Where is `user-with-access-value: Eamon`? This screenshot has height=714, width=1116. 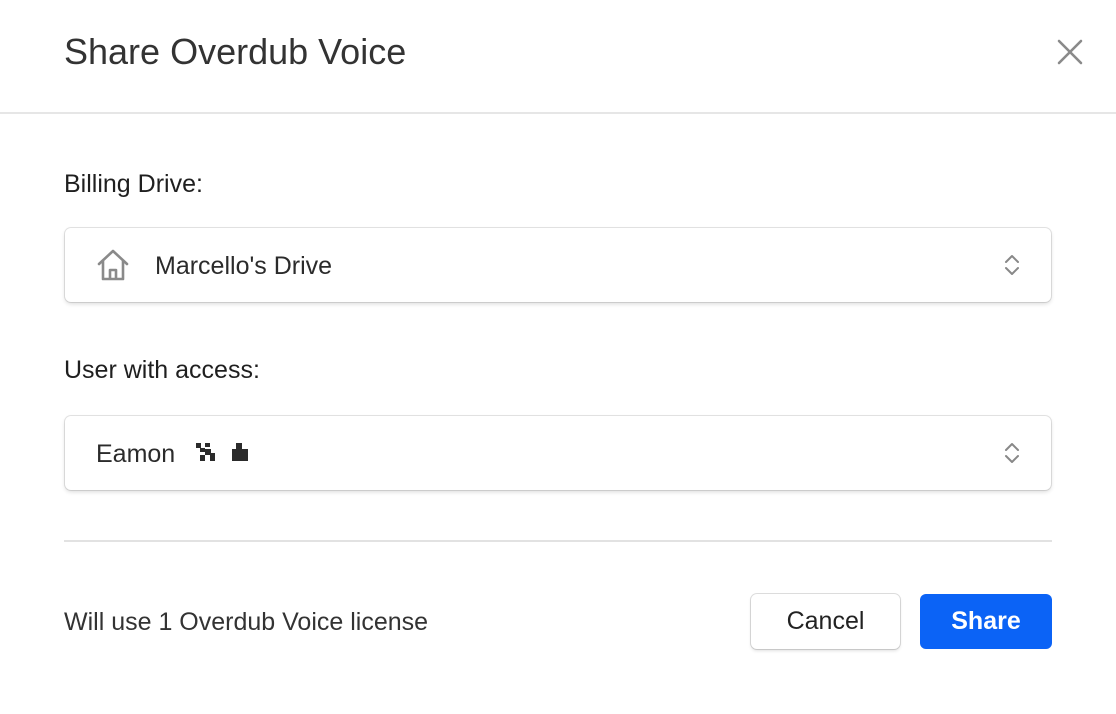
user-with-access-value: Eamon is located at coordinates (136, 454).